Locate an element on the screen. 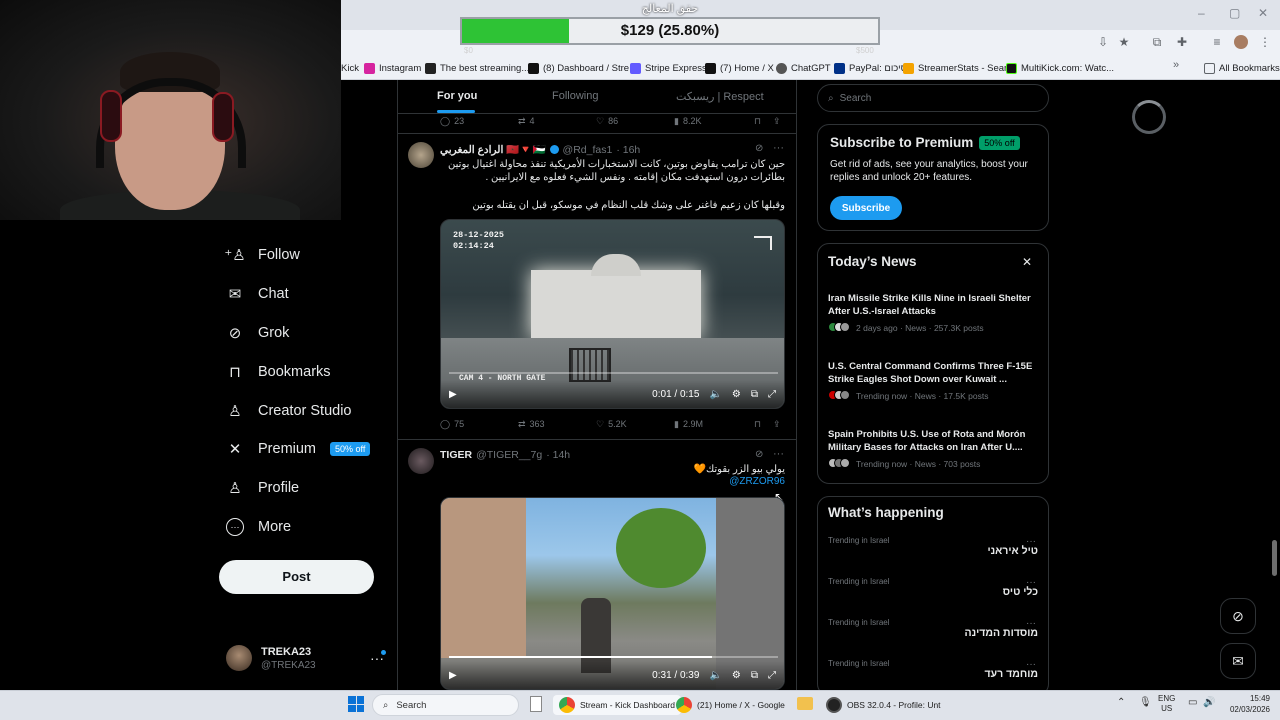 The width and height of the screenshot is (1280, 720). browser-profile-avatar is located at coordinates (1241, 42).